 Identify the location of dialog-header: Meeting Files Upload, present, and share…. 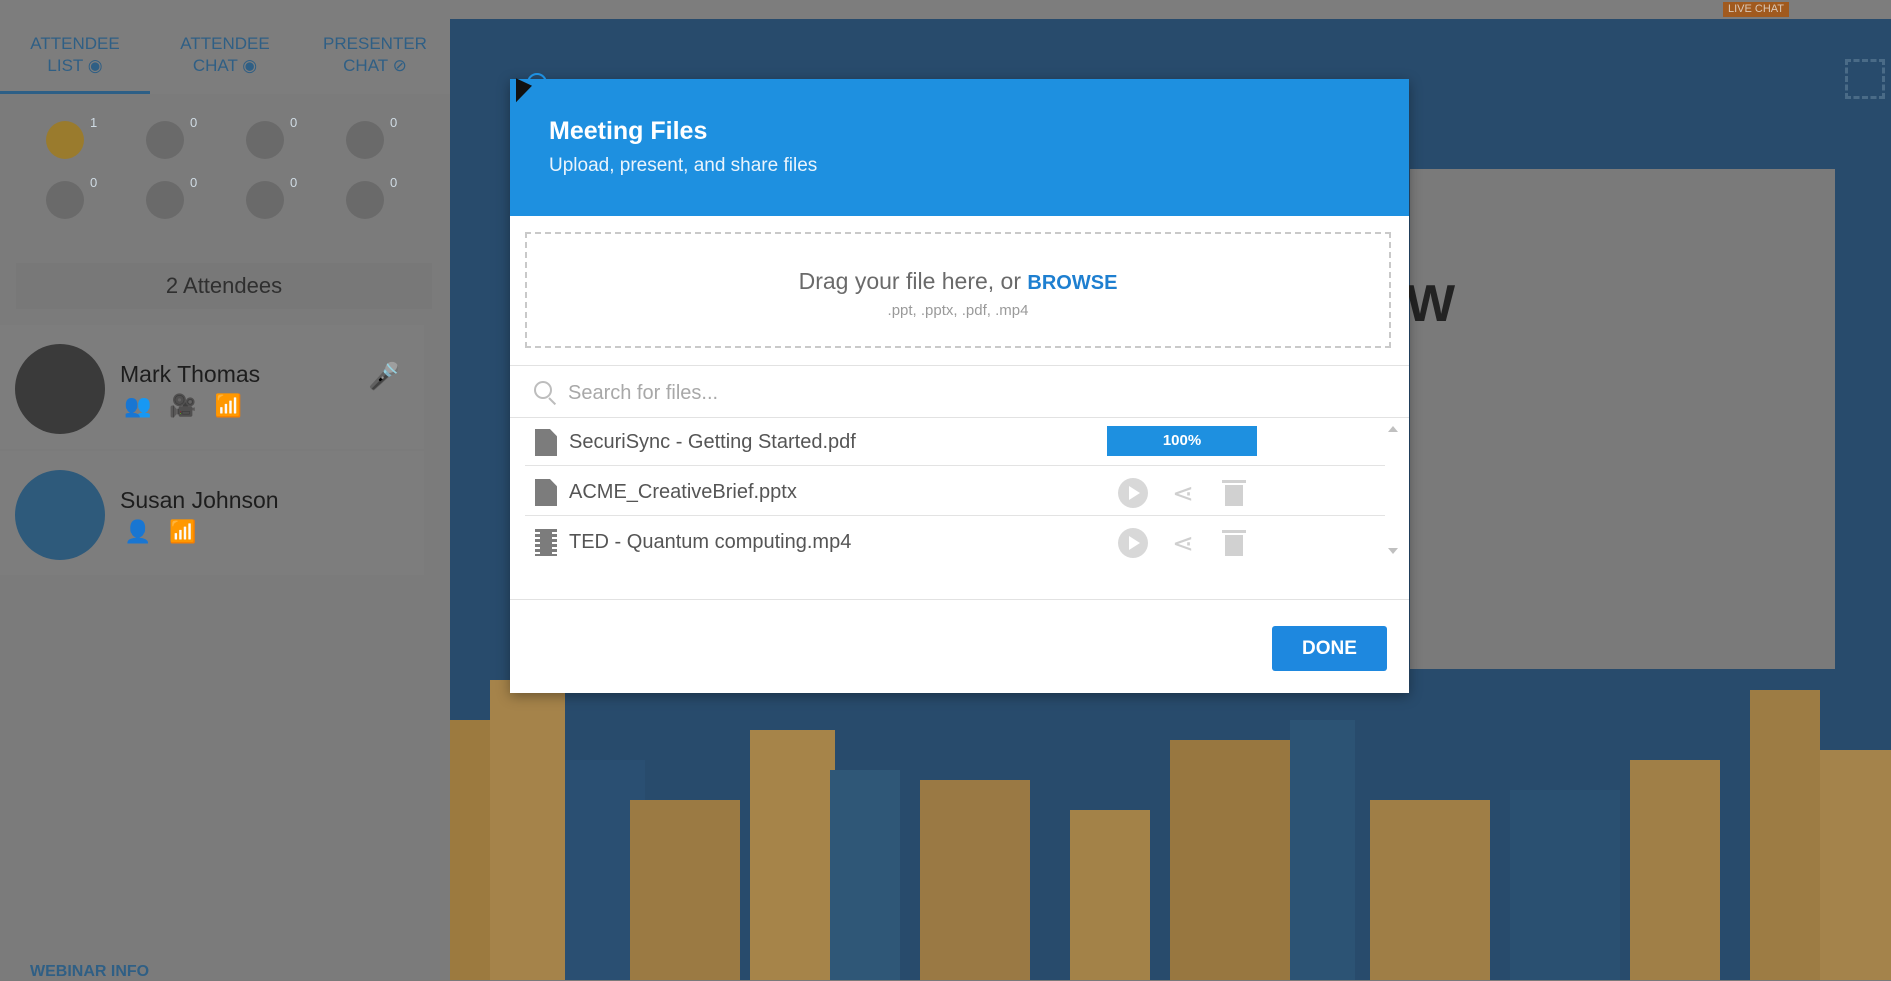
(959, 147).